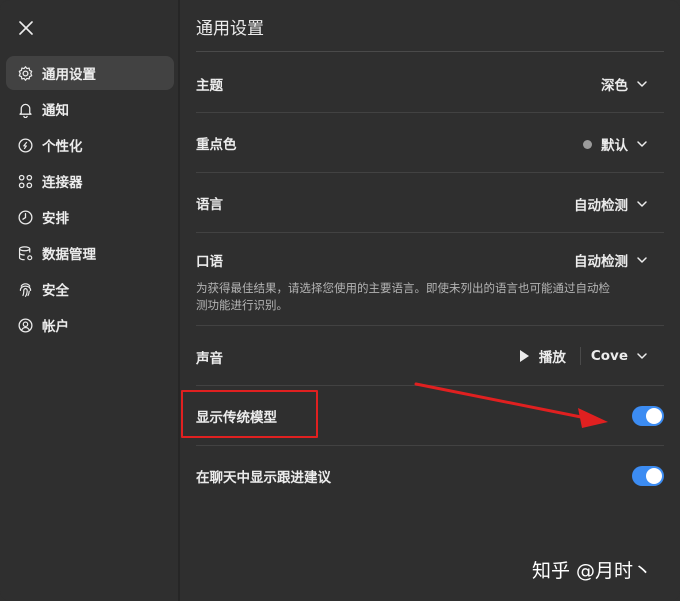 The height and width of the screenshot is (601, 680). I want to click on setting-row-language: 语言 自动检测, so click(430, 203).